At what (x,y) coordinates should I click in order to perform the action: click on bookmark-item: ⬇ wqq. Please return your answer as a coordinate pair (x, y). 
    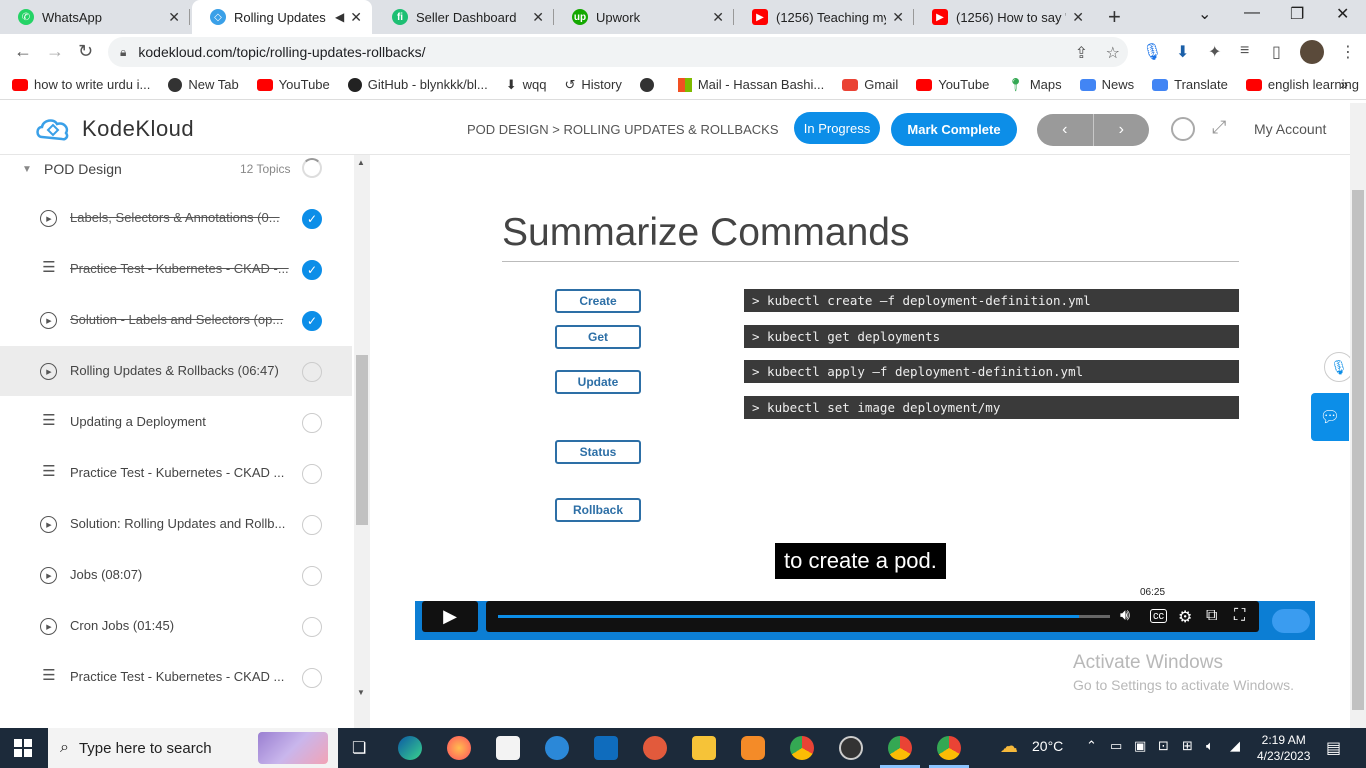
    Looking at the image, I should click on (526, 85).